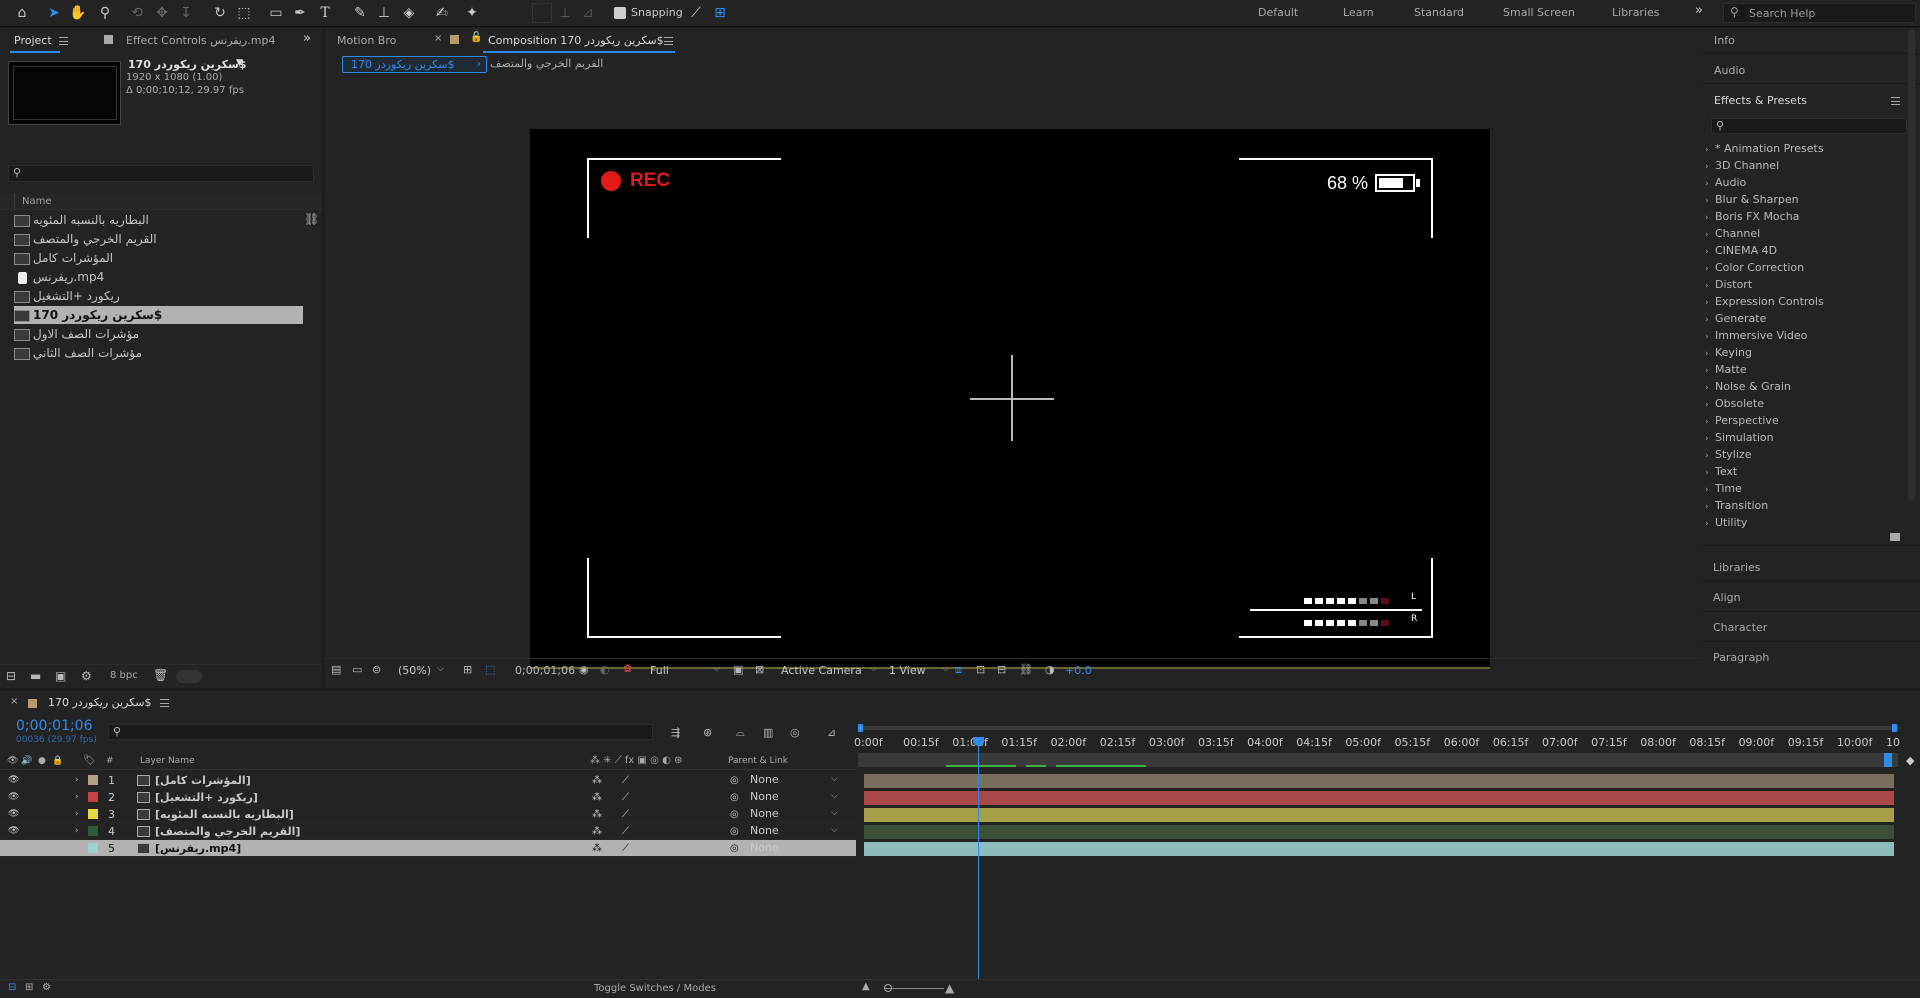  What do you see at coordinates (158, 220) in the screenshot?
I see `project-item: البطاريه بالنسبه المئويه` at bounding box center [158, 220].